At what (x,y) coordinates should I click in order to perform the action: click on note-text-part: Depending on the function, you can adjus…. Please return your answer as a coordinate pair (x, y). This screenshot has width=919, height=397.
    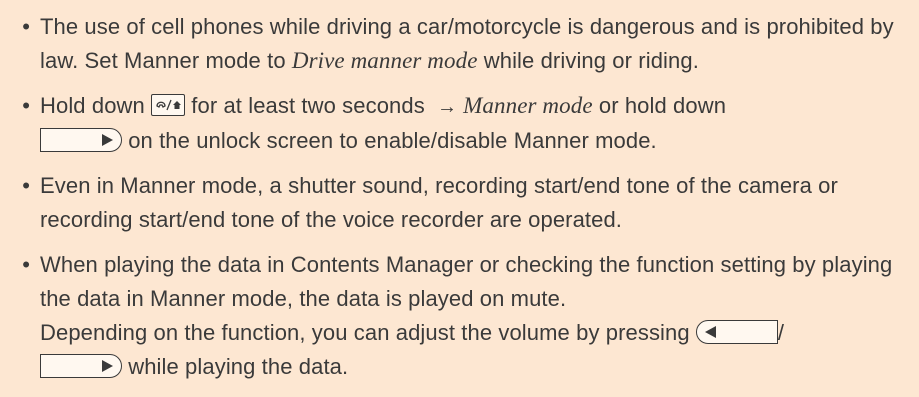
    Looking at the image, I should click on (368, 332).